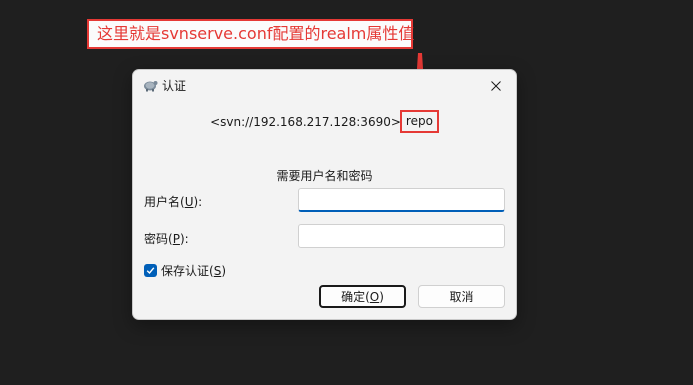 This screenshot has height=385, width=693. I want to click on realm-line: <svn://192.168.217.128:3690> repo, so click(324, 122).